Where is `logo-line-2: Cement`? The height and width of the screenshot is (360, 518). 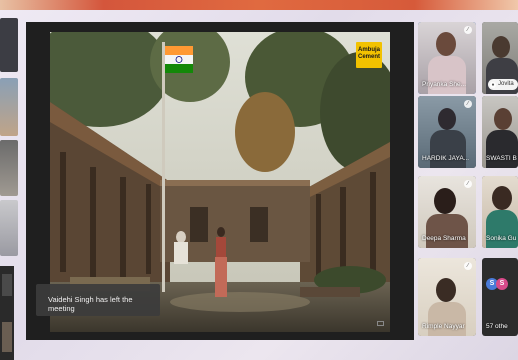
logo-line-2: Cement is located at coordinates (368, 57).